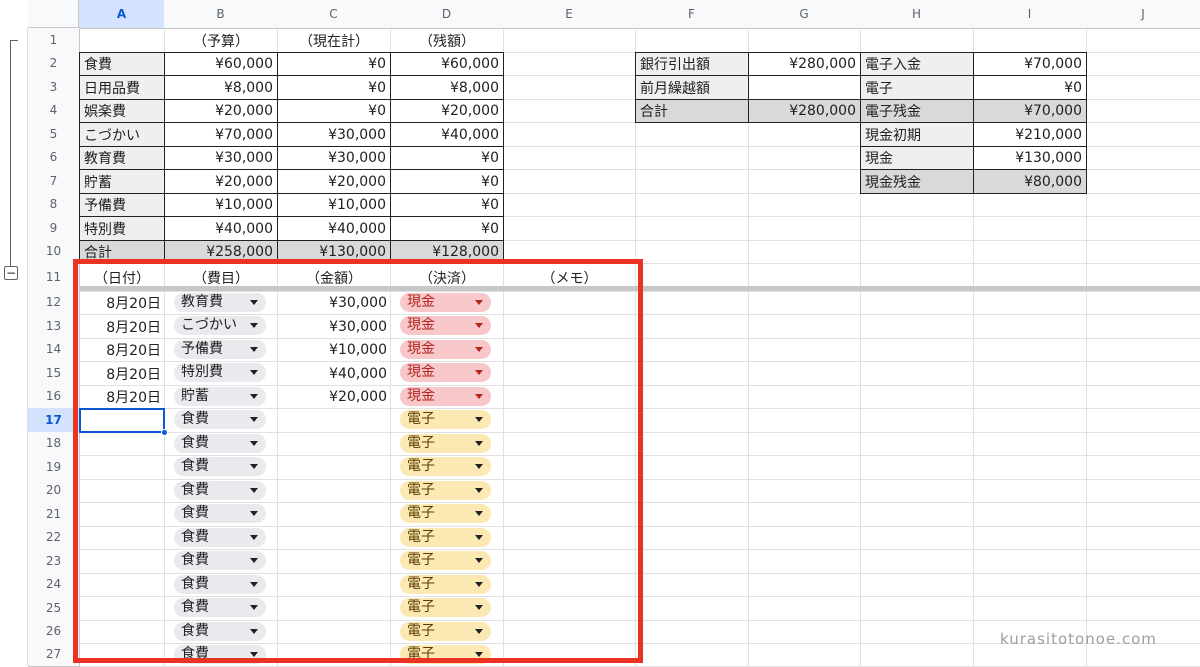  What do you see at coordinates (122, 64) in the screenshot?
I see `budget-category-cell: 食費` at bounding box center [122, 64].